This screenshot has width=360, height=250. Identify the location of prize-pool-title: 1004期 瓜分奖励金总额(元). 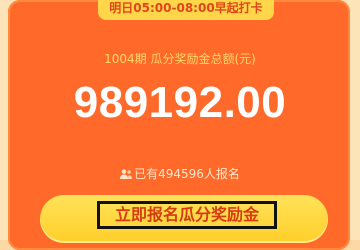
(180, 59).